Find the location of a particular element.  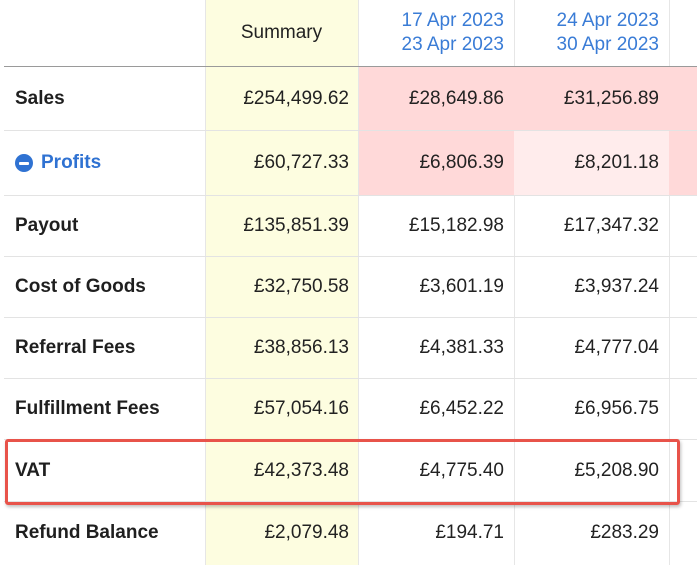

summary-cell: £38,856.13 is located at coordinates (301, 347).